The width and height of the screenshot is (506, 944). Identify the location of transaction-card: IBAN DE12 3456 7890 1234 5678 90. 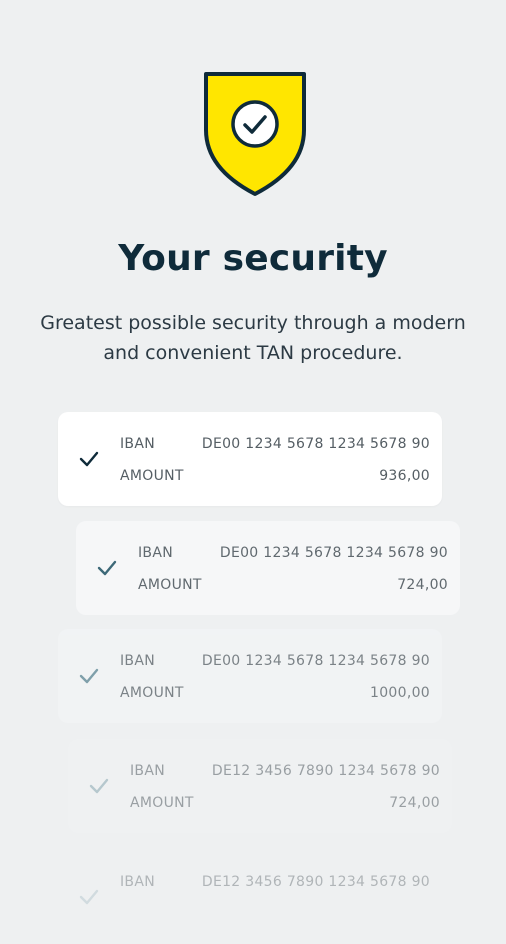
(250, 897).